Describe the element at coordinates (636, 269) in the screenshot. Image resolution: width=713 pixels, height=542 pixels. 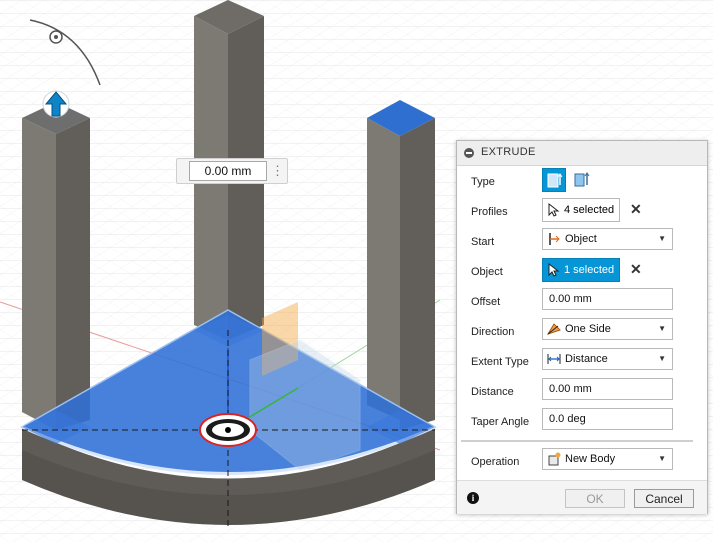
I see `object-clear-icon: ✕` at that location.